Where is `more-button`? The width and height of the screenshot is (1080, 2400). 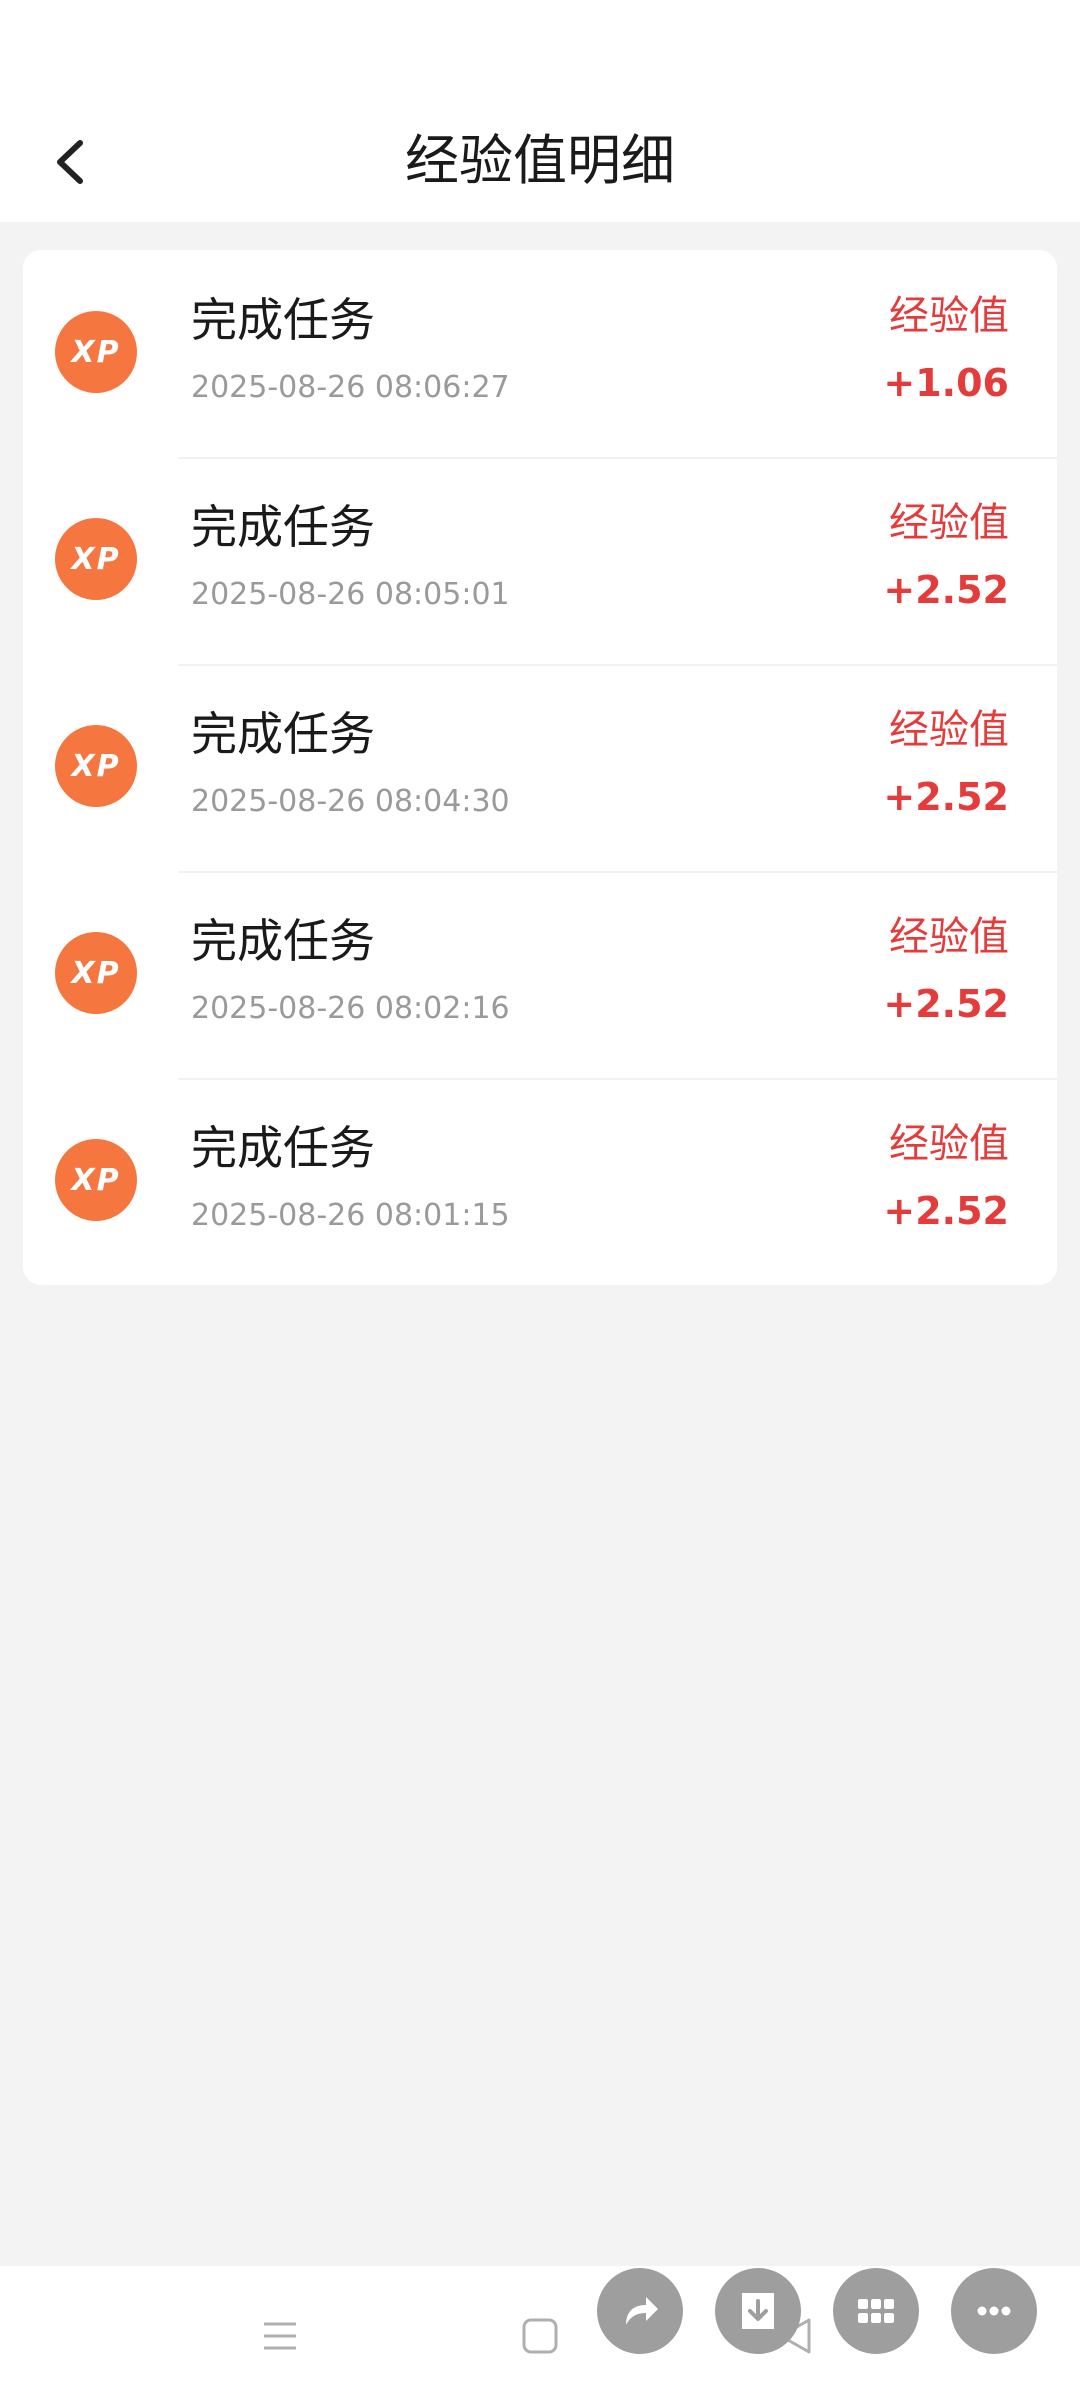
more-button is located at coordinates (994, 2311).